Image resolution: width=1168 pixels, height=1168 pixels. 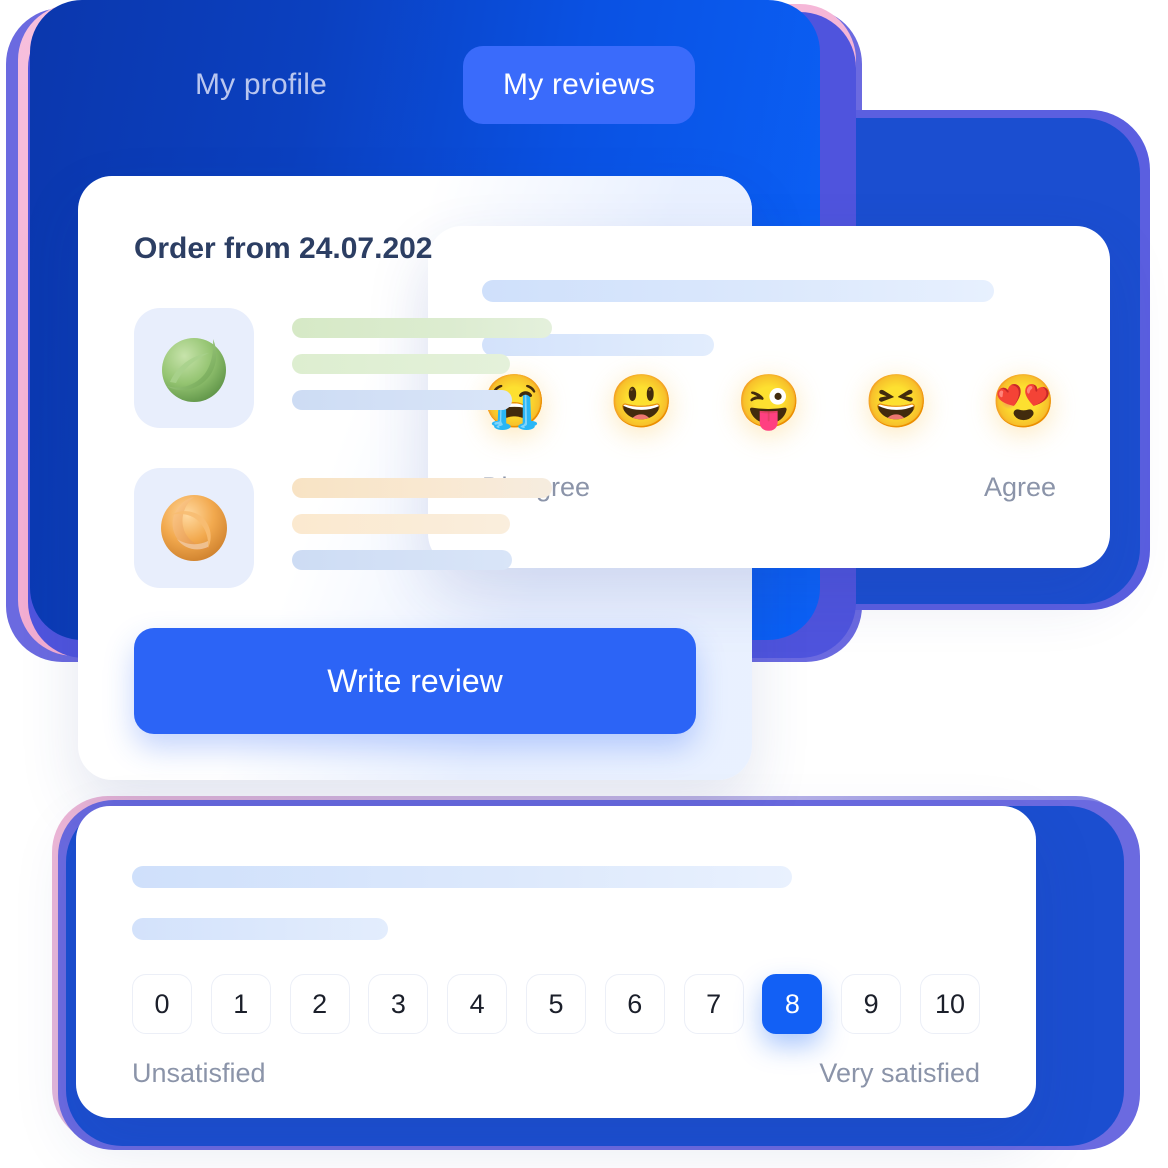 I want to click on winking-face-with-tongue-emoji: 😜, so click(x=769, y=402).